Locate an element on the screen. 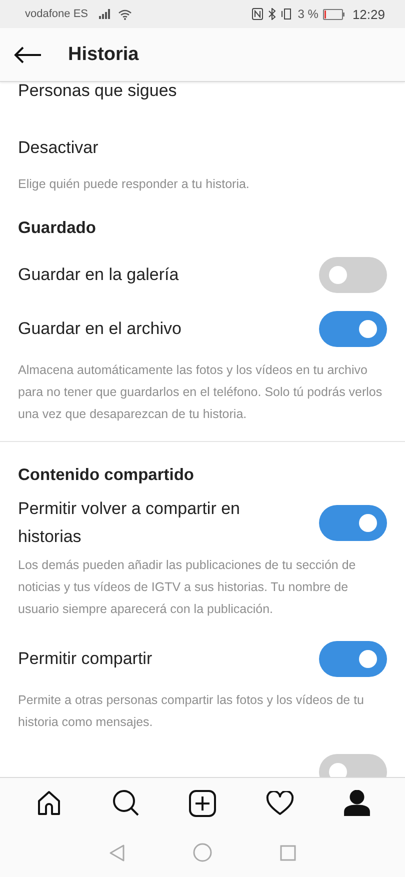 The height and width of the screenshot is (877, 405). clock: 12:29 is located at coordinates (368, 14).